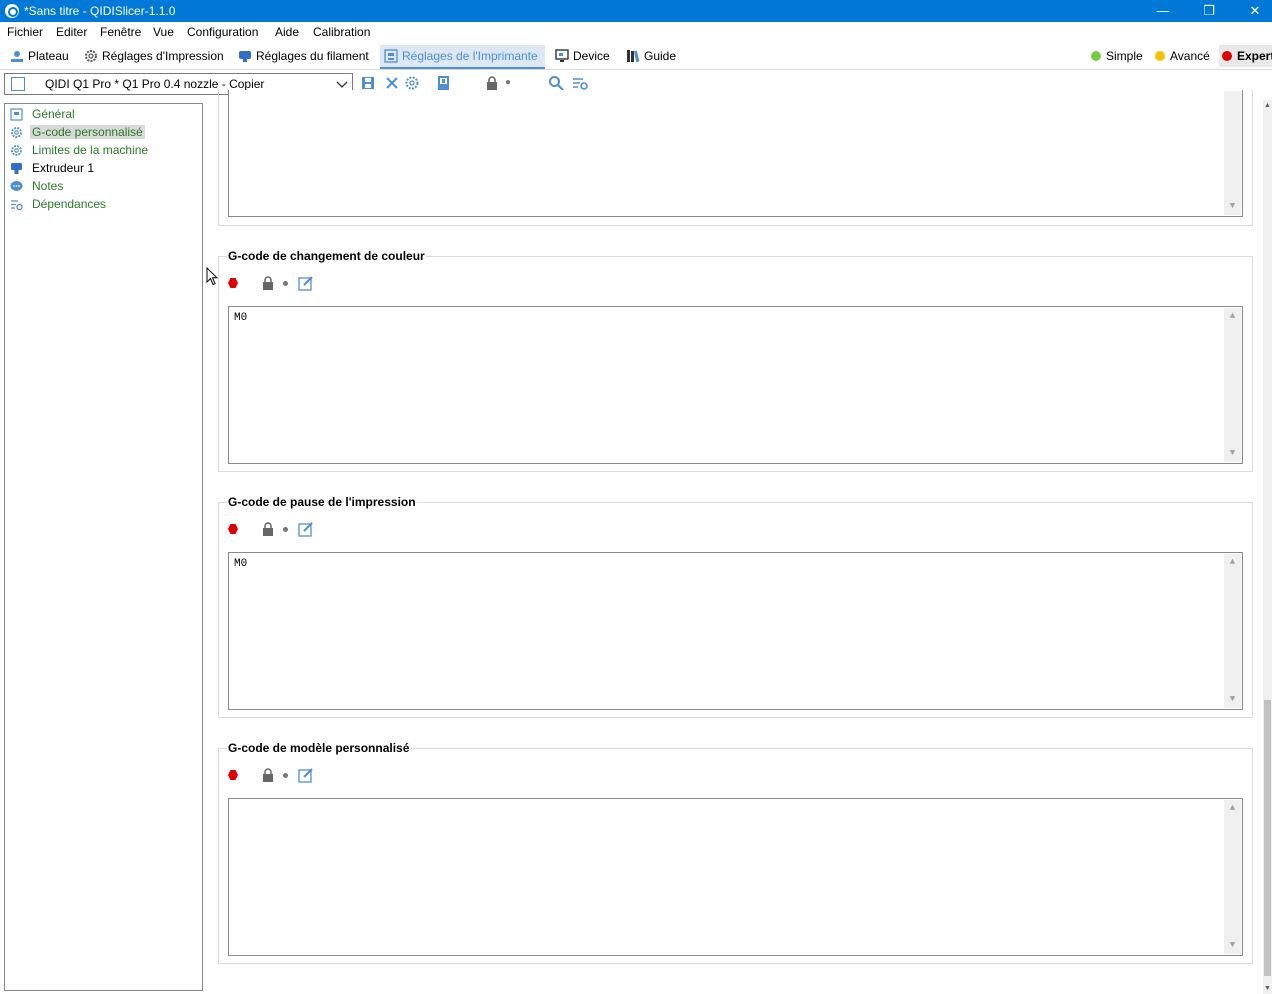 The width and height of the screenshot is (1272, 994). Describe the element at coordinates (241, 318) in the screenshot. I see `color-change-gcode-text: M0` at that location.